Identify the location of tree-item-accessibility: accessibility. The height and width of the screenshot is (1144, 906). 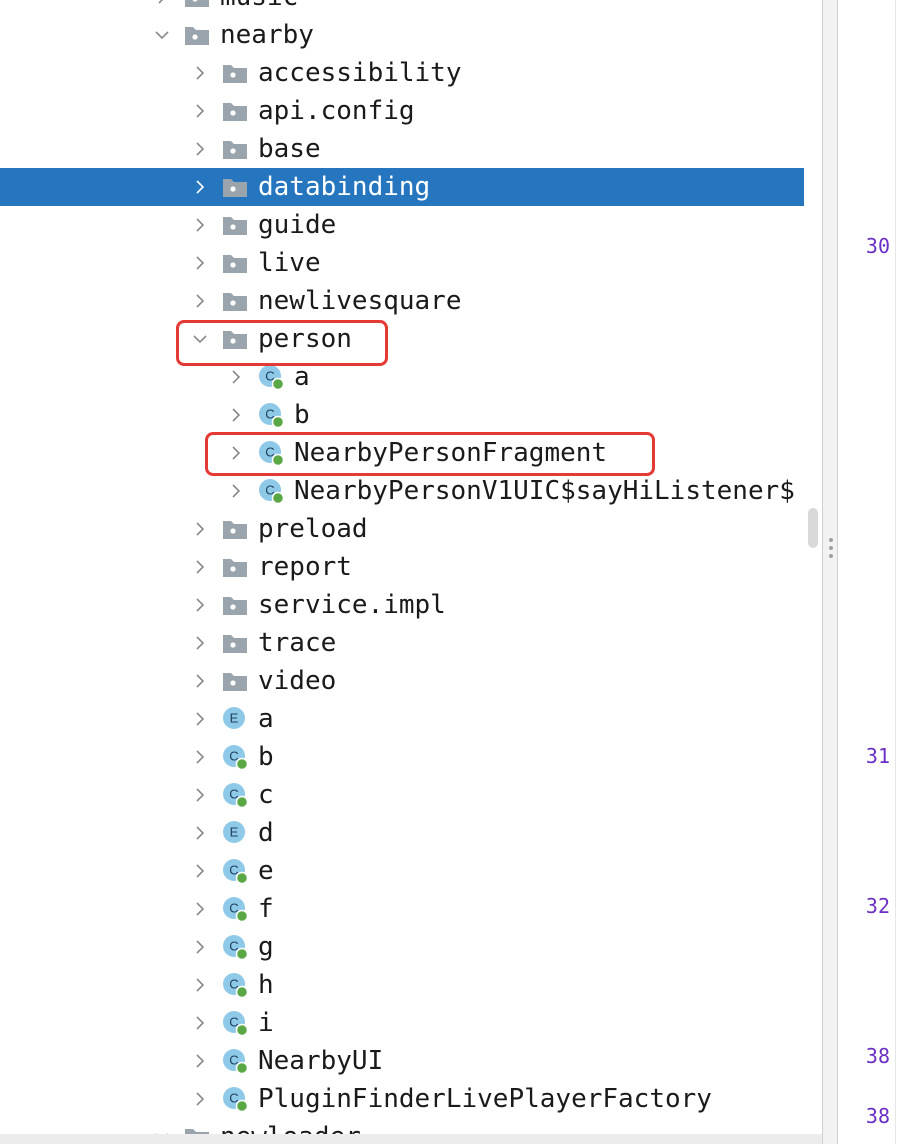
(402, 73).